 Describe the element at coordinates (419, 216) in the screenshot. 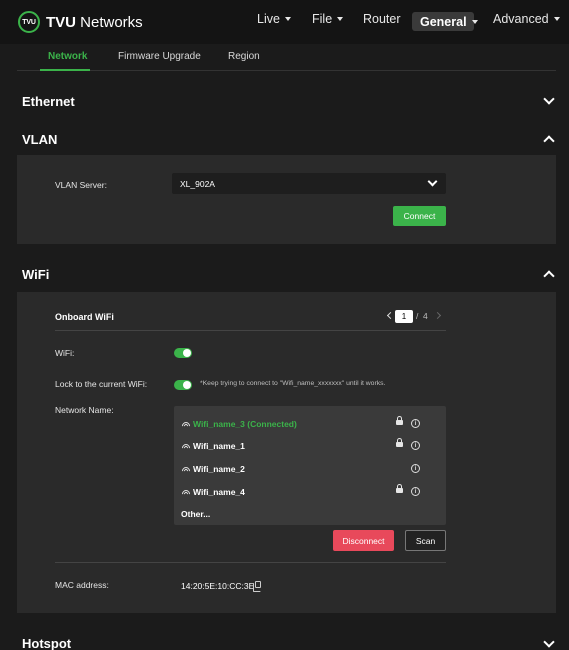

I see `connect-button: Connect` at that location.